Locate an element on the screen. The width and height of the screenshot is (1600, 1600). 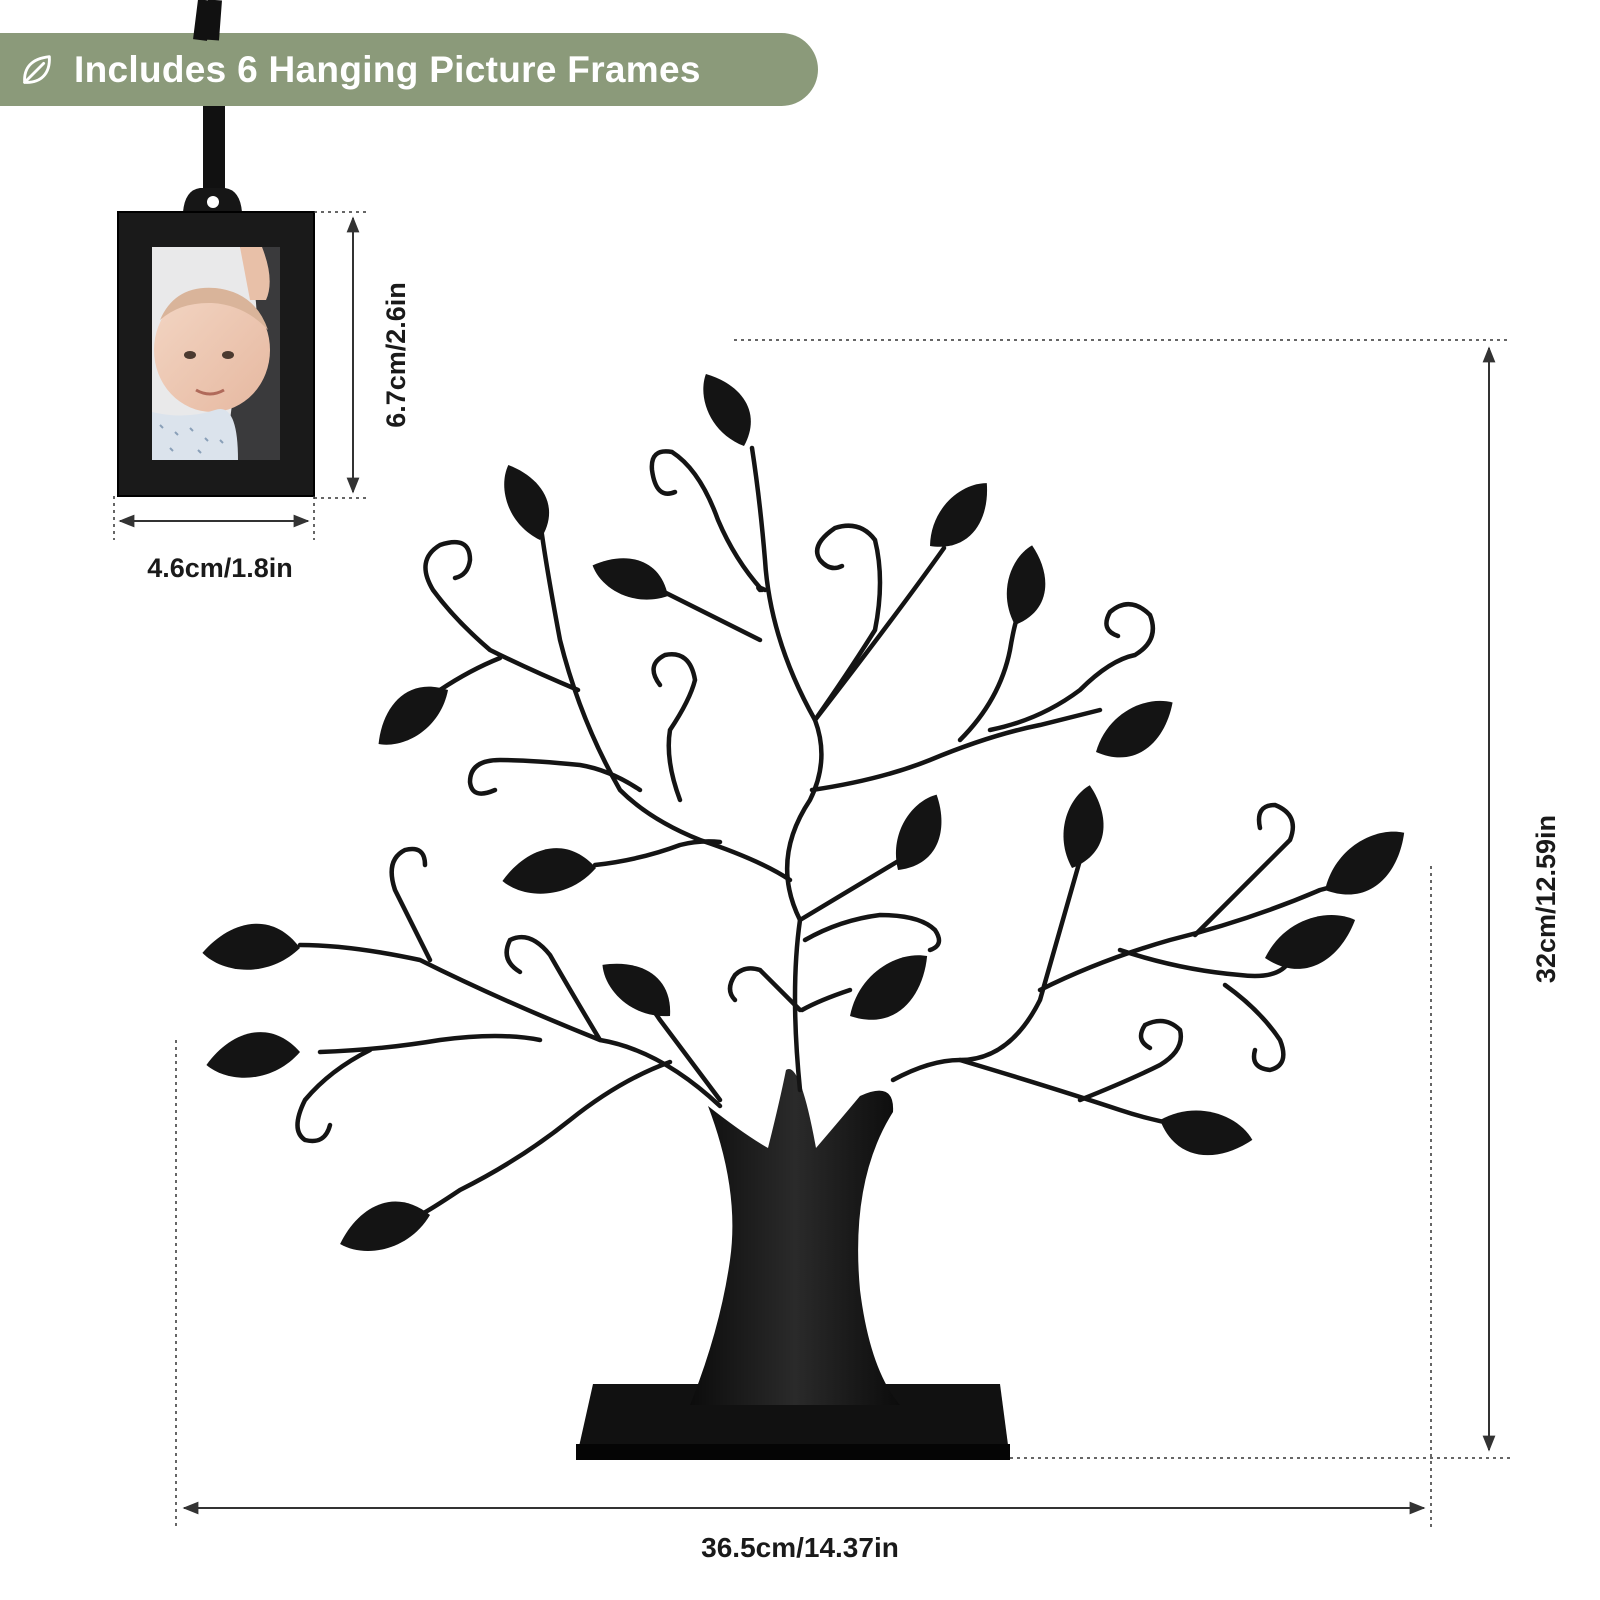
baby-photo is located at coordinates (216, 353).